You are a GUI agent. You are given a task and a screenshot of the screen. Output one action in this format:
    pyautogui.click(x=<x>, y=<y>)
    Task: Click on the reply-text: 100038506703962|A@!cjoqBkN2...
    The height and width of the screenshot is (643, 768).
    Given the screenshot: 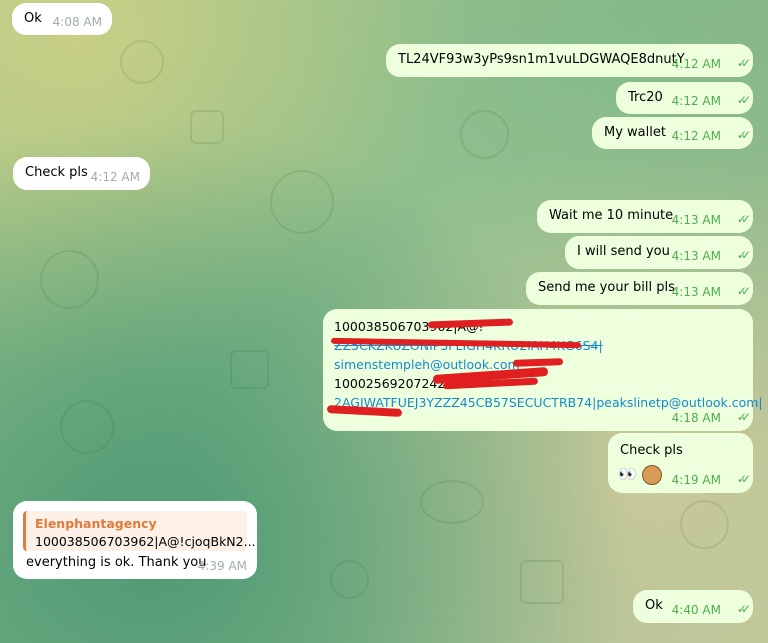 What is the action you would take?
    pyautogui.click(x=145, y=541)
    